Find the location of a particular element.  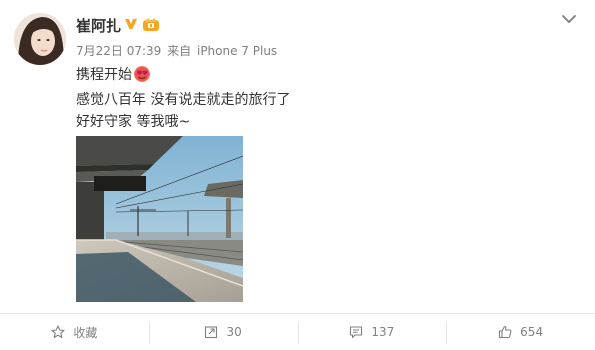

source-device: iPhone 7 Plus is located at coordinates (237, 51).